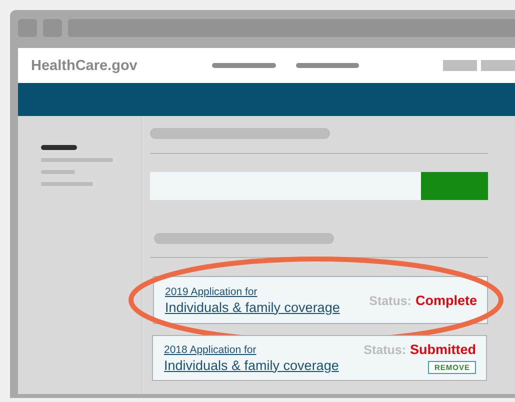 This screenshot has width=515, height=402. What do you see at coordinates (252, 292) in the screenshot?
I see `application-link: 2019 Application for` at bounding box center [252, 292].